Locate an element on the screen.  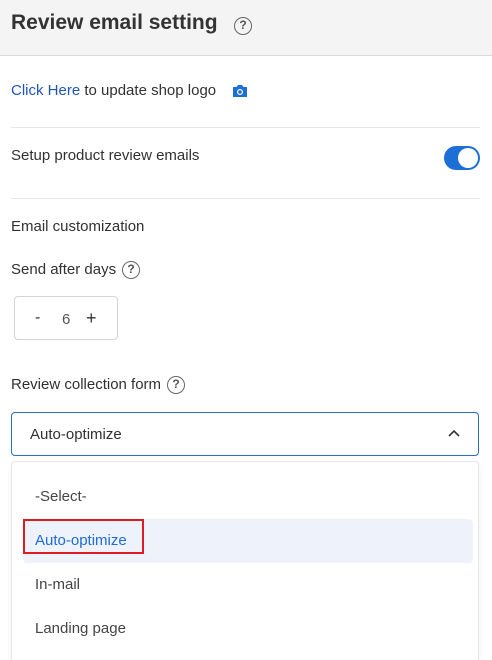
setup-review-emails-toggle is located at coordinates (462, 158).